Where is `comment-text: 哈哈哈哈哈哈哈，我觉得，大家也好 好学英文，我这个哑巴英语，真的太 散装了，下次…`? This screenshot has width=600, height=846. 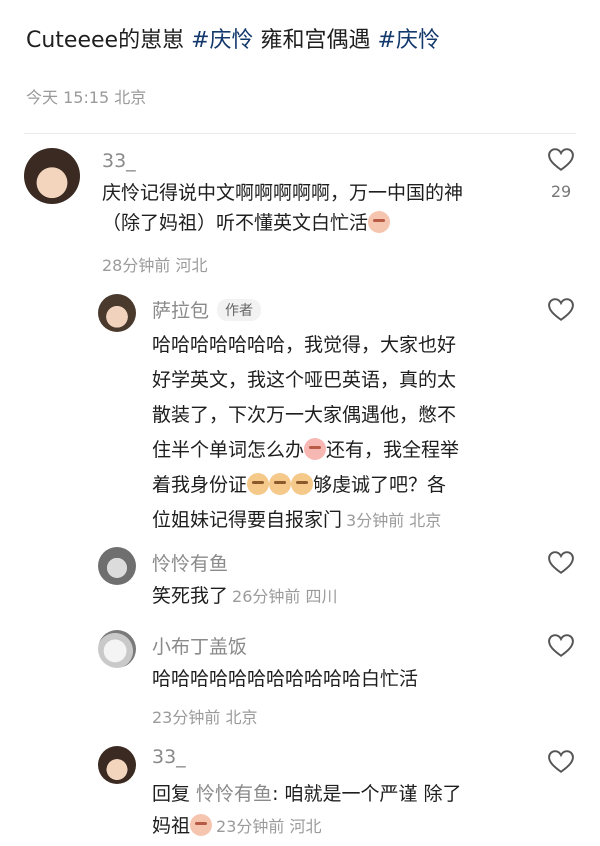 comment-text: 哈哈哈哈哈哈哈，我觉得，大家也好 好学英文，我这个哑巴英语，真的太 散装了，下次… is located at coordinates (306, 432).